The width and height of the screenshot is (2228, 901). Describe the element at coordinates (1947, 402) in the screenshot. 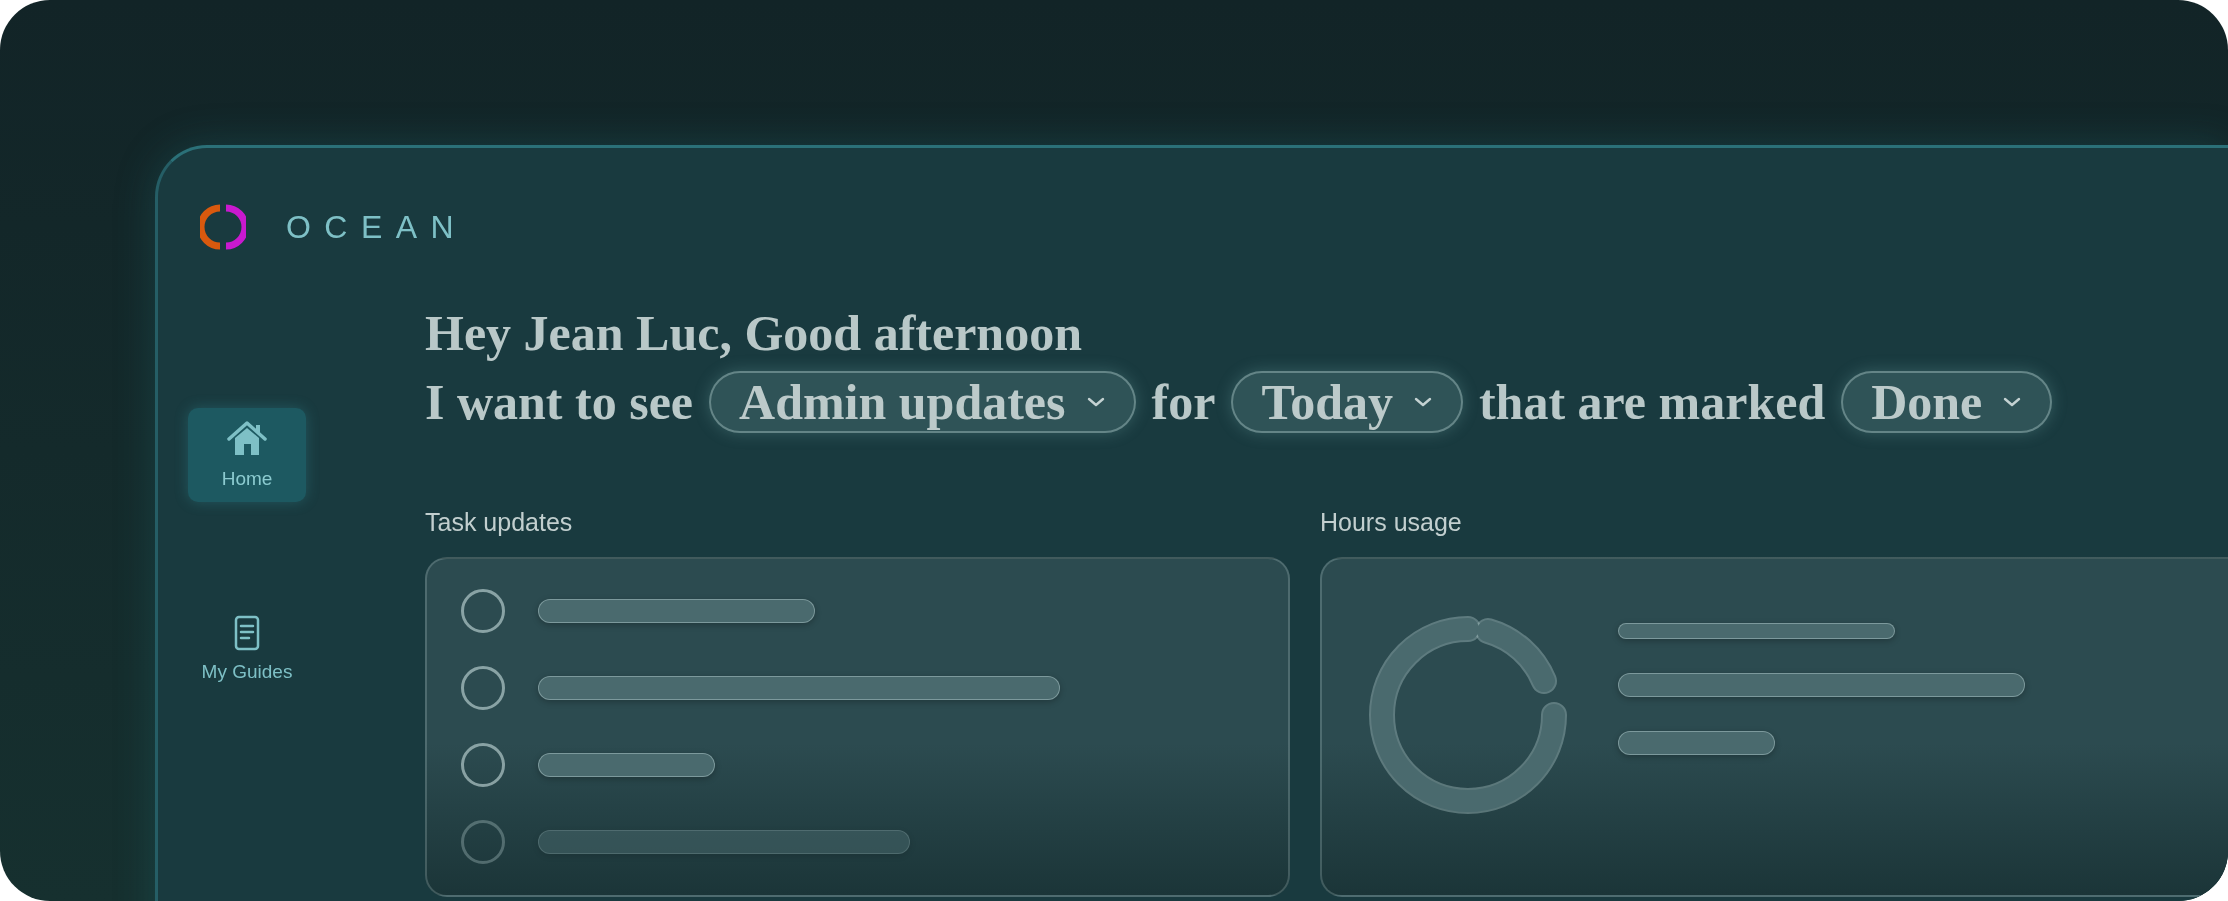

I see `filter-dropdown: Done` at that location.